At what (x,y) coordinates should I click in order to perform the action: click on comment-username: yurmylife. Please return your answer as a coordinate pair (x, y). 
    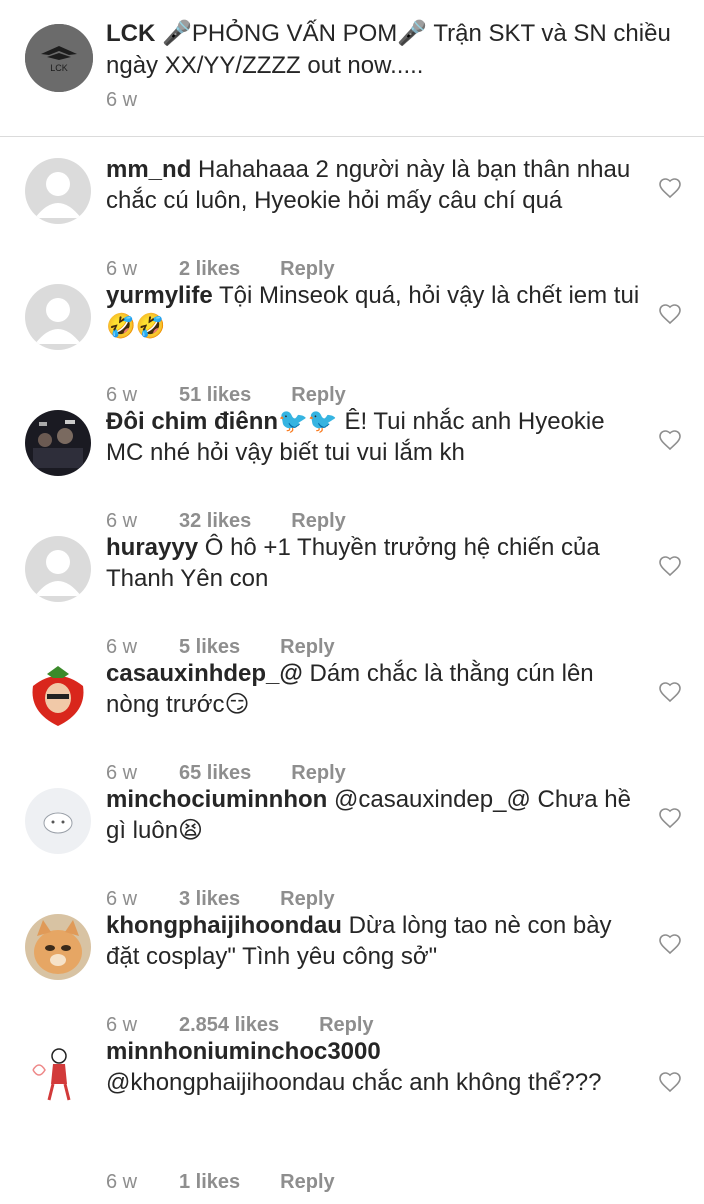
    Looking at the image, I should click on (159, 295).